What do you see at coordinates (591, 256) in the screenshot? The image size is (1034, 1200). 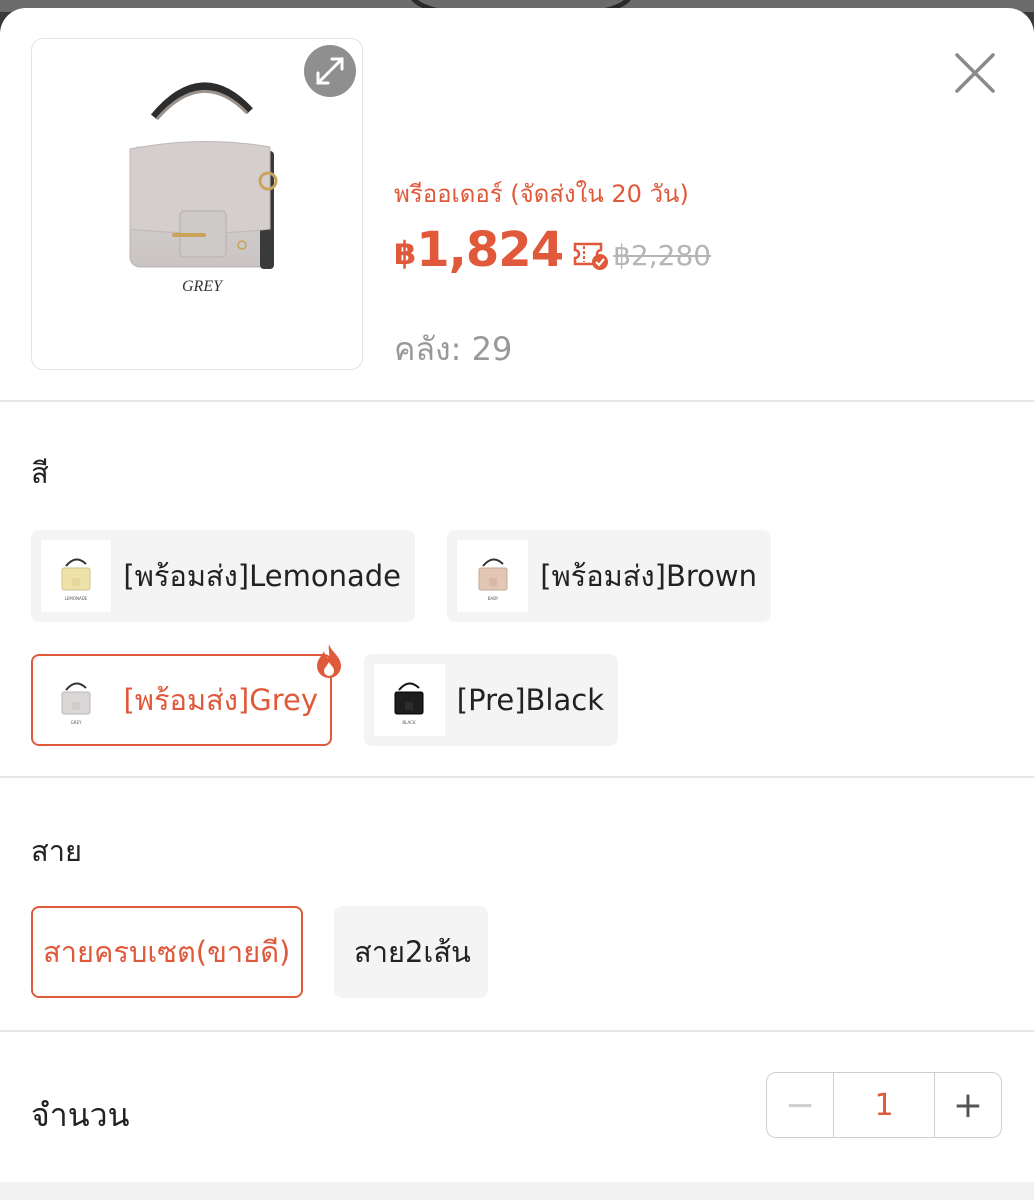 I see `voucher-icon` at bounding box center [591, 256].